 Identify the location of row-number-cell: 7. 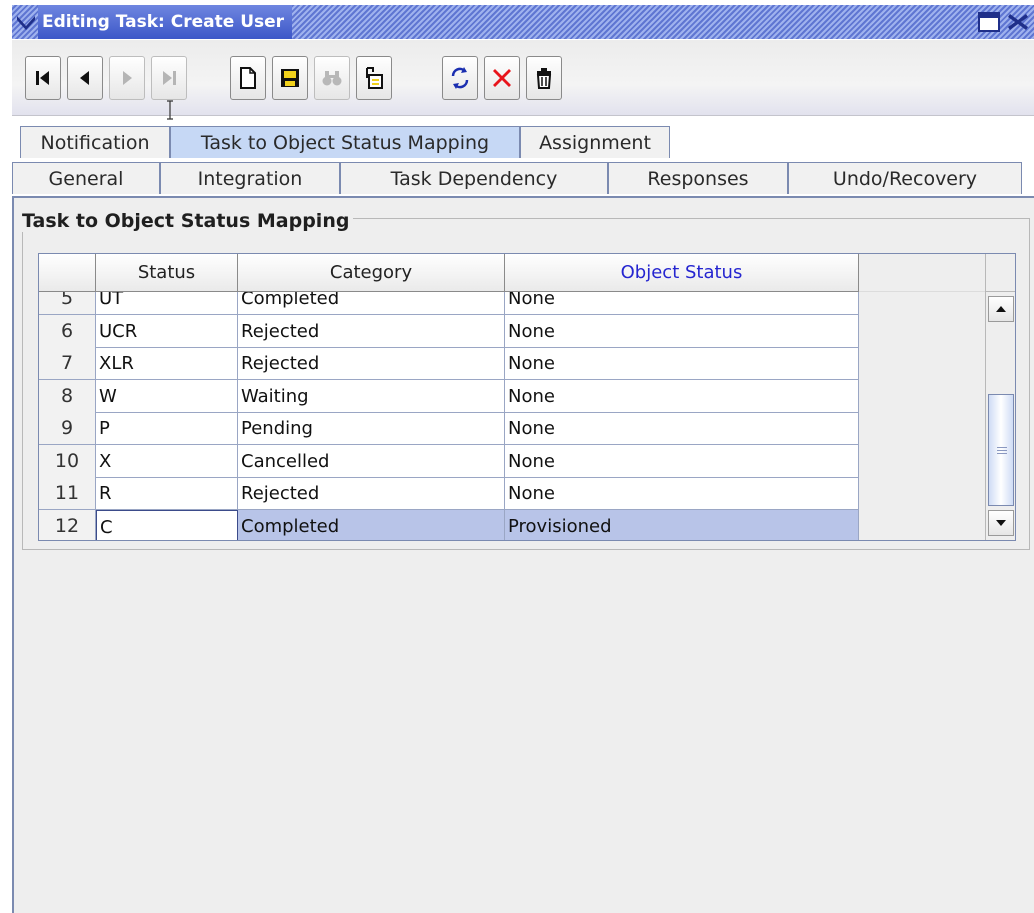
(67, 363).